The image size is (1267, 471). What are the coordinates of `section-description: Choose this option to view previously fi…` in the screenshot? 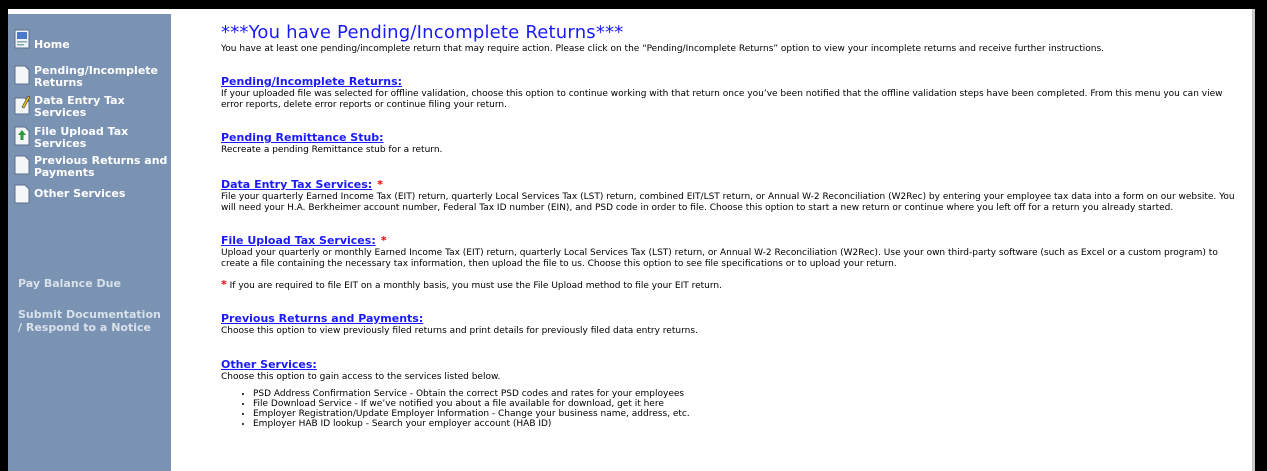 It's located at (459, 331).